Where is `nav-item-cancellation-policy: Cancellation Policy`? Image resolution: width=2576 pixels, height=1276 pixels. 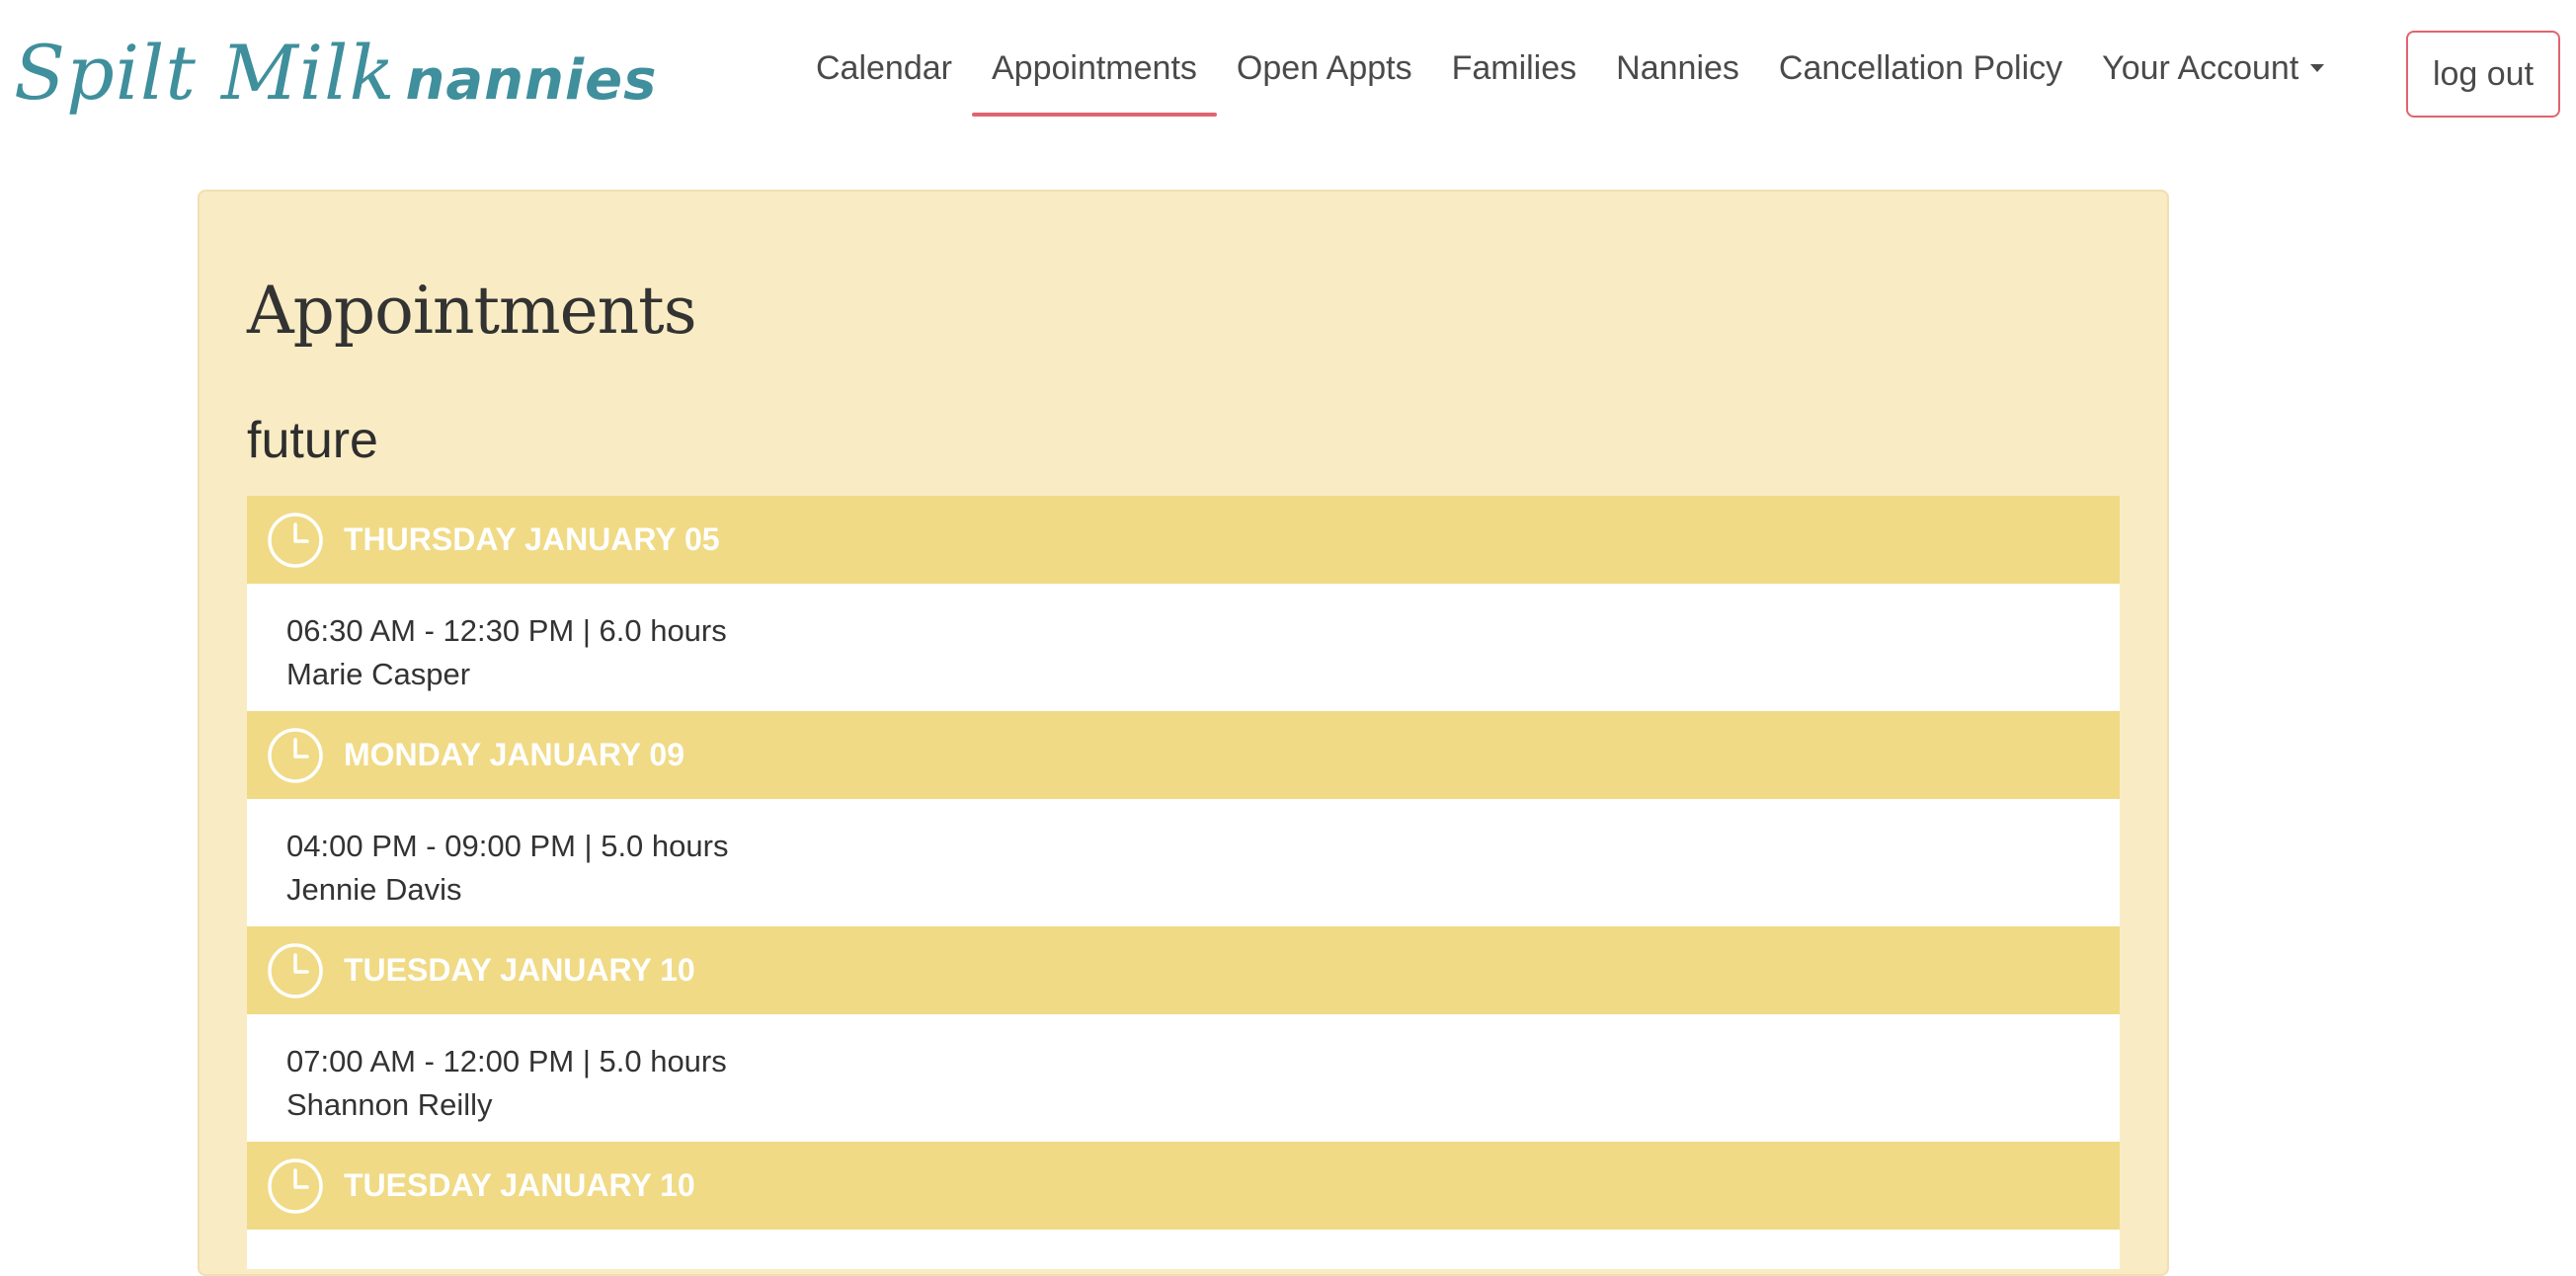 nav-item-cancellation-policy: Cancellation Policy is located at coordinates (1920, 77).